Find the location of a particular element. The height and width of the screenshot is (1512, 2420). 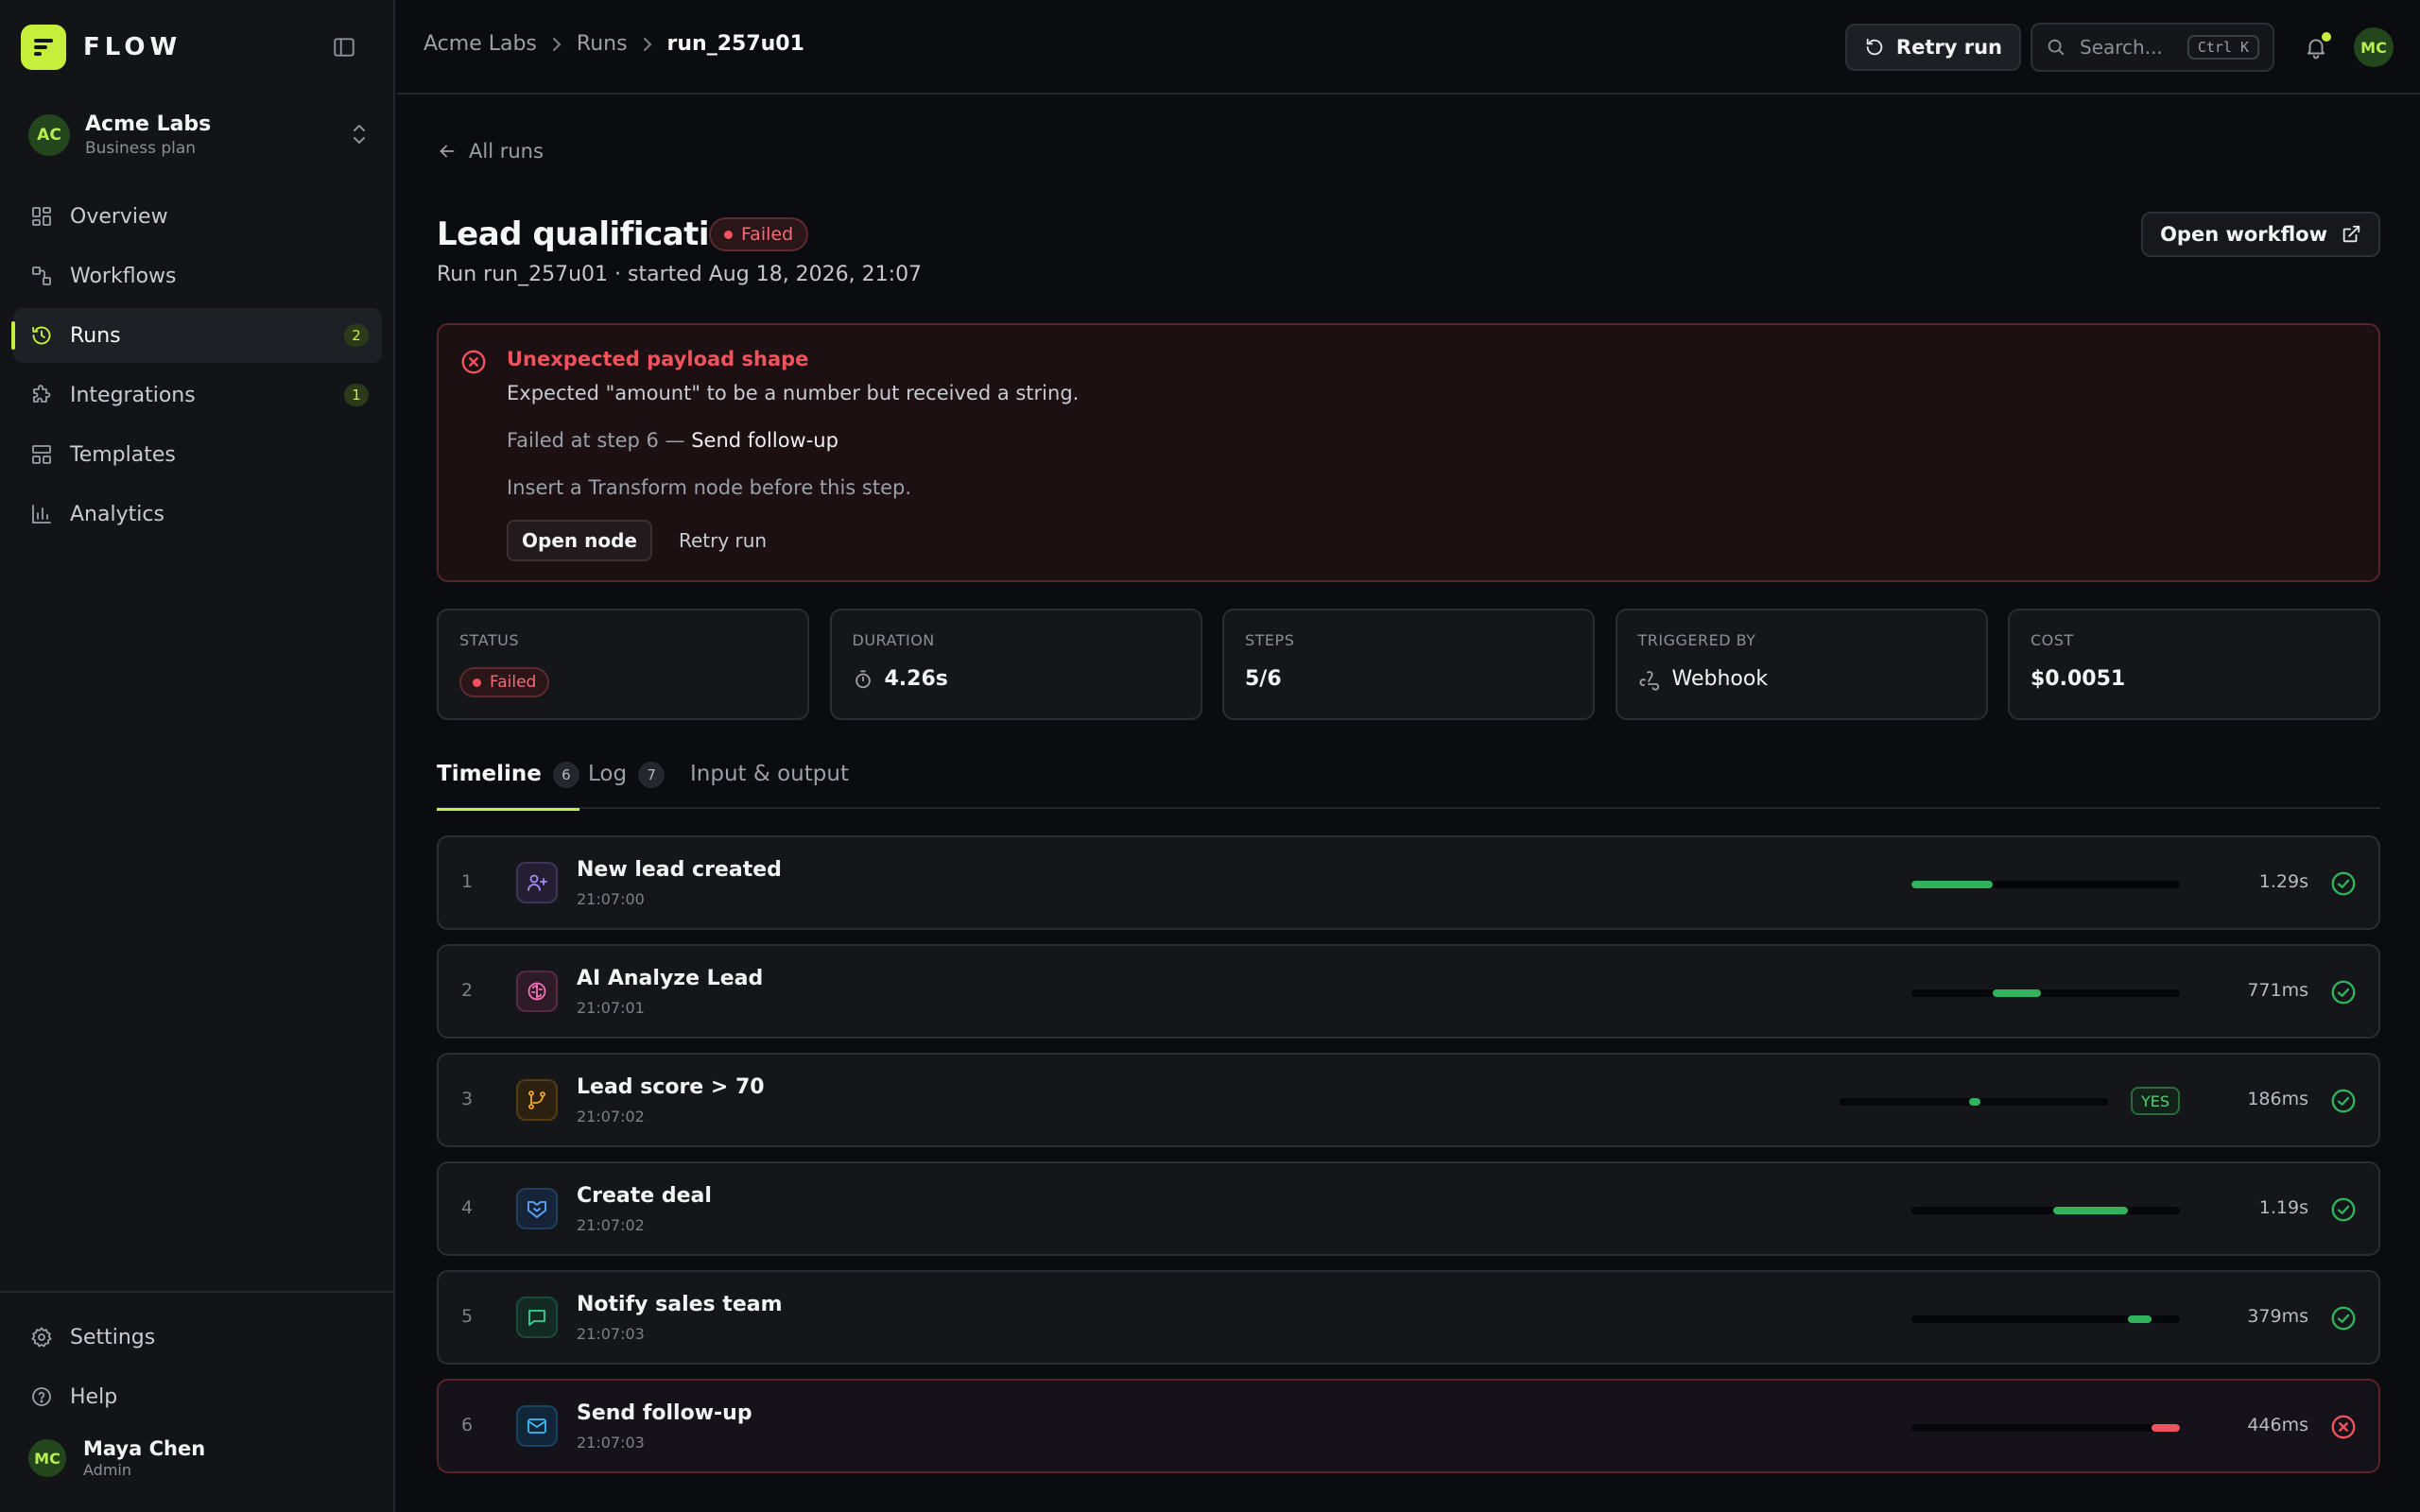

tab-count: 7 is located at coordinates (652, 775).